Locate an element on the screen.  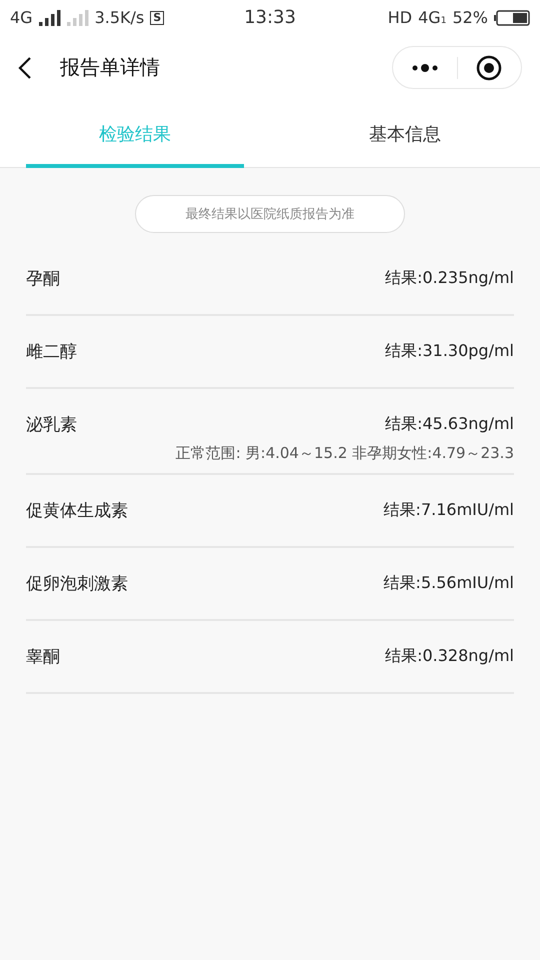
test-result: 结果:31.30pg/ml is located at coordinates (449, 351).